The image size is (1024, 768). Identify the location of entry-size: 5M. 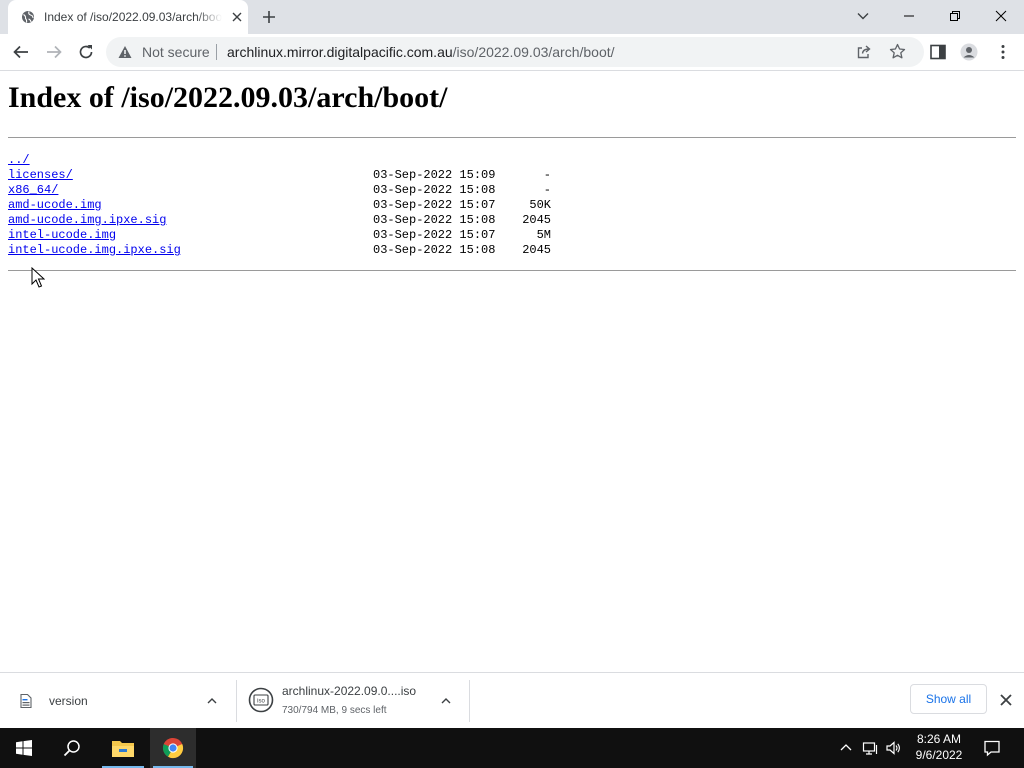
(543, 235).